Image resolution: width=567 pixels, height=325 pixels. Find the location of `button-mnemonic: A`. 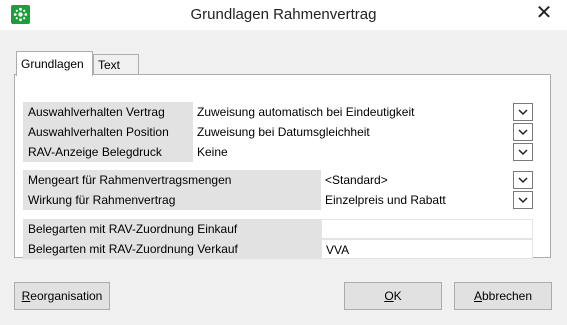

button-mnemonic: A is located at coordinates (477, 296).